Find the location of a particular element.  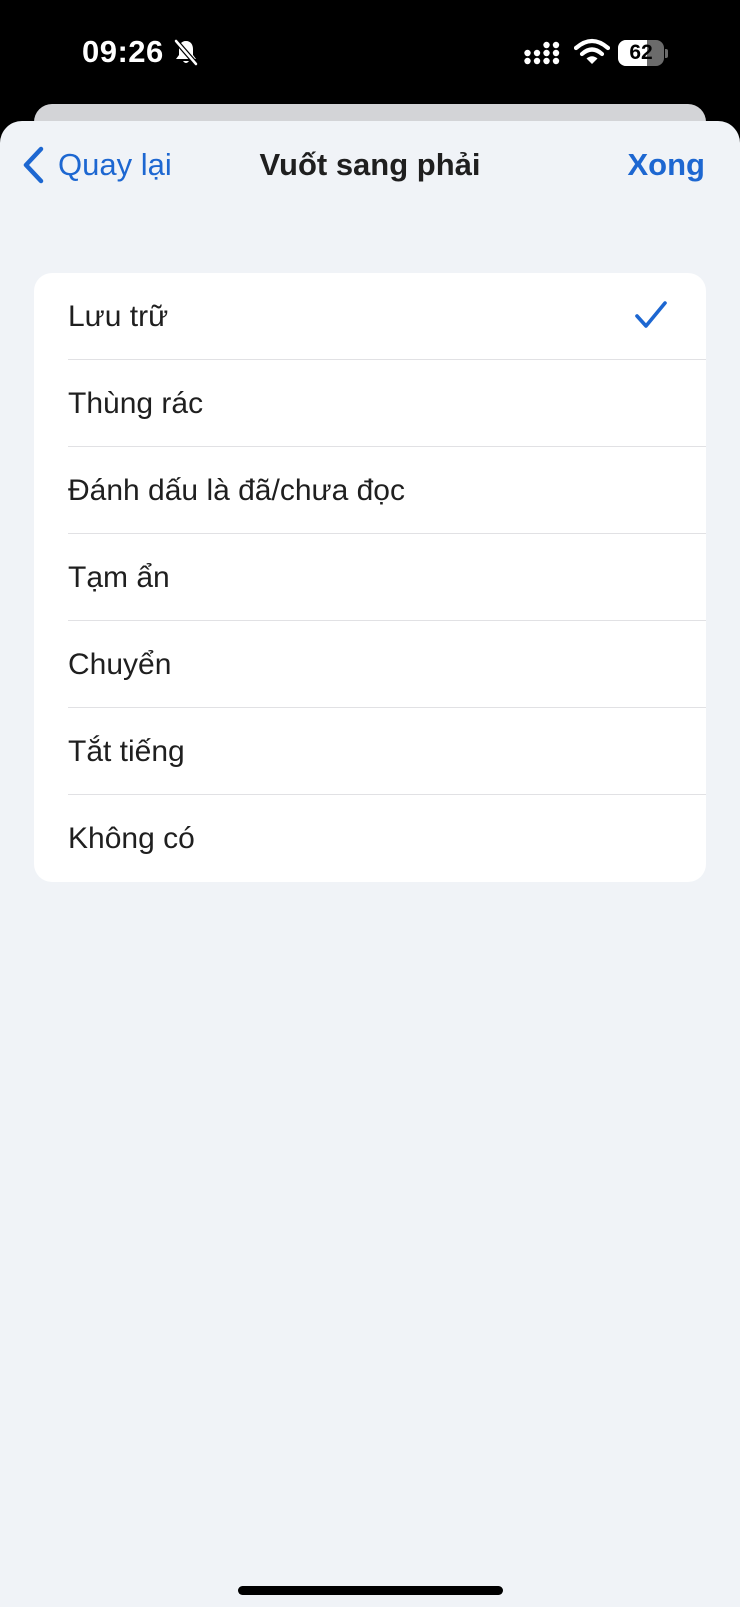

option-label: Chuyển is located at coordinates (120, 664).